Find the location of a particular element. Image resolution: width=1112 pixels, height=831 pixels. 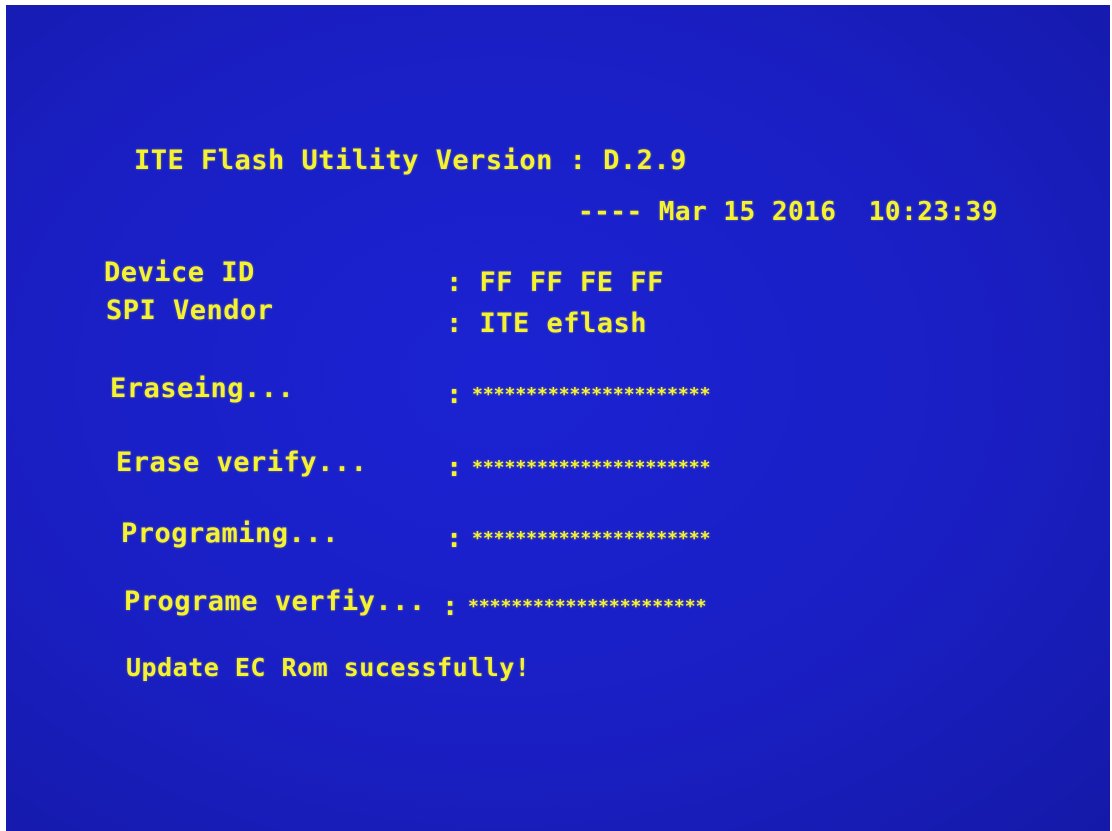

device-id-value: : FF FF FE FF is located at coordinates (555, 282).